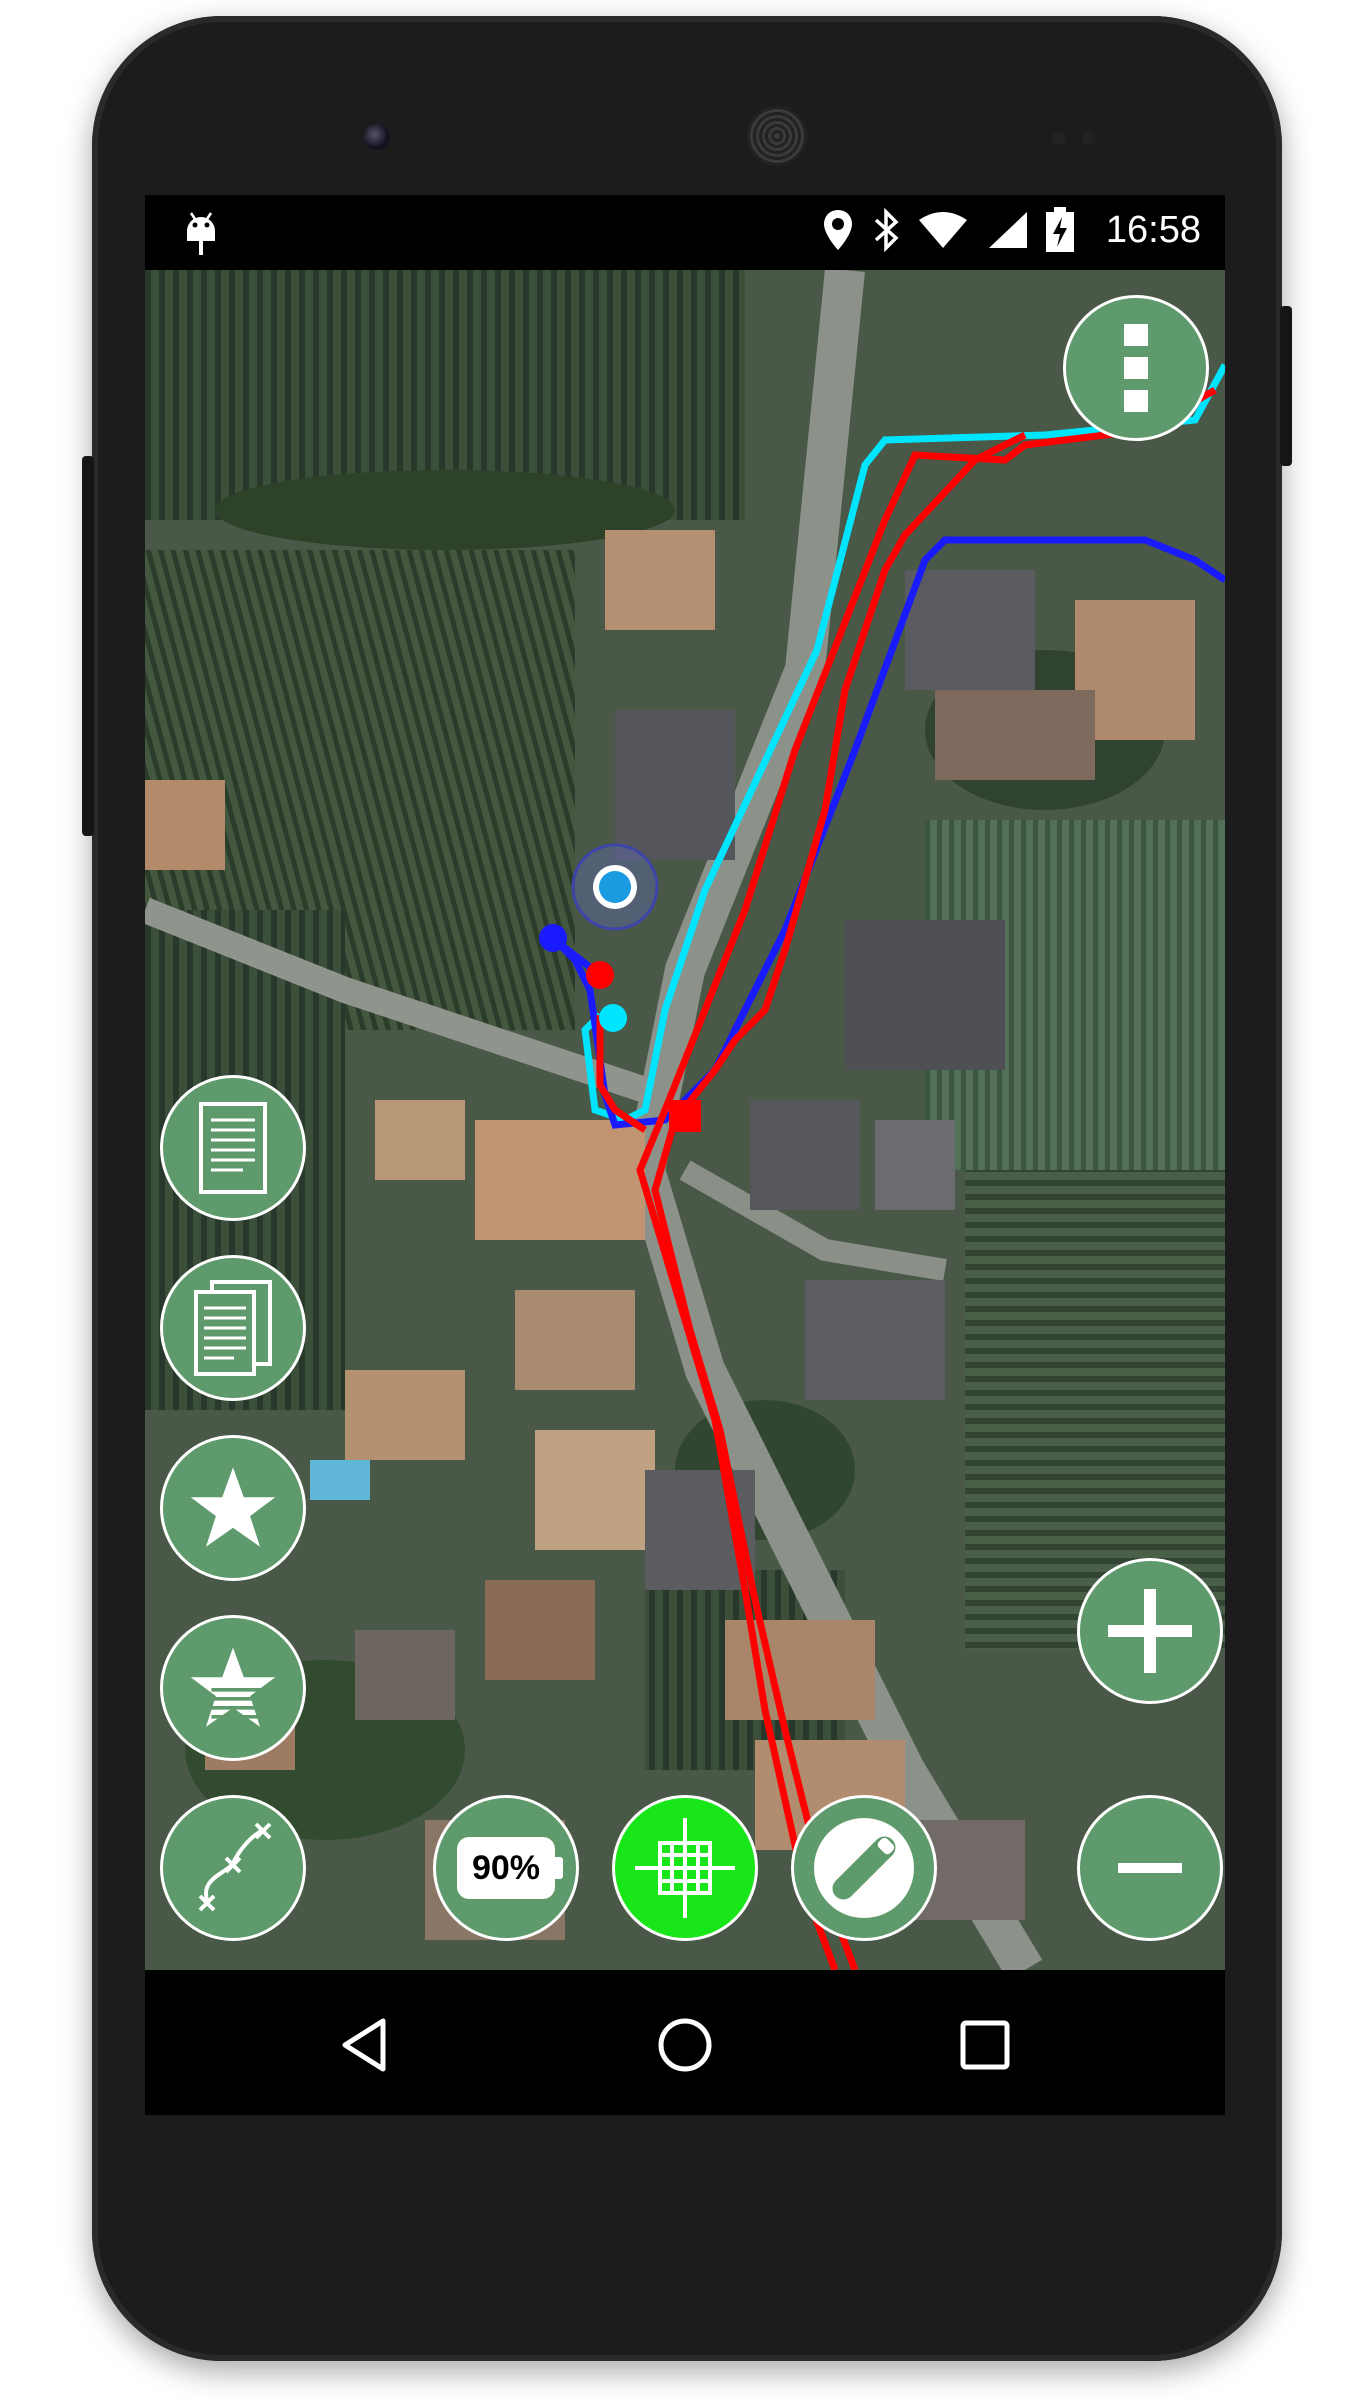 Image resolution: width=1370 pixels, height=2405 pixels. I want to click on gps-center-button, so click(685, 1868).